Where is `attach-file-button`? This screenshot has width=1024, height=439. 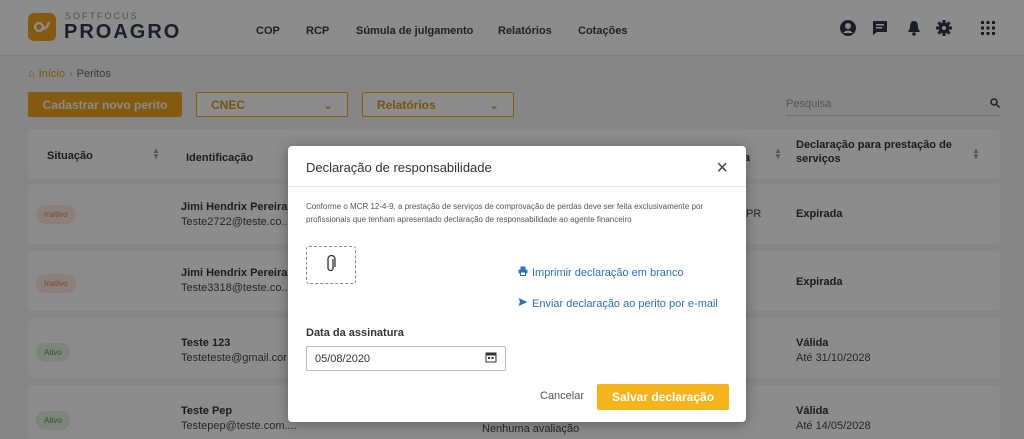 attach-file-button is located at coordinates (331, 265).